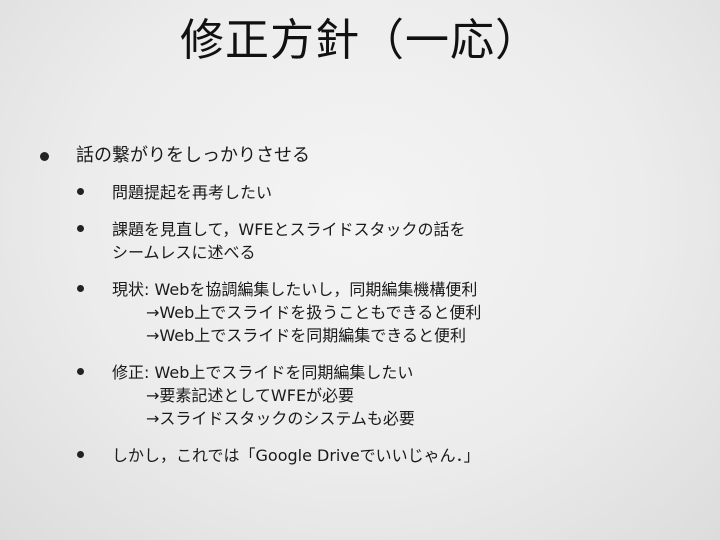 The image size is (720, 540). What do you see at coordinates (193, 155) in the screenshot?
I see `item-text: 話の繋がりをしっかりさせる` at bounding box center [193, 155].